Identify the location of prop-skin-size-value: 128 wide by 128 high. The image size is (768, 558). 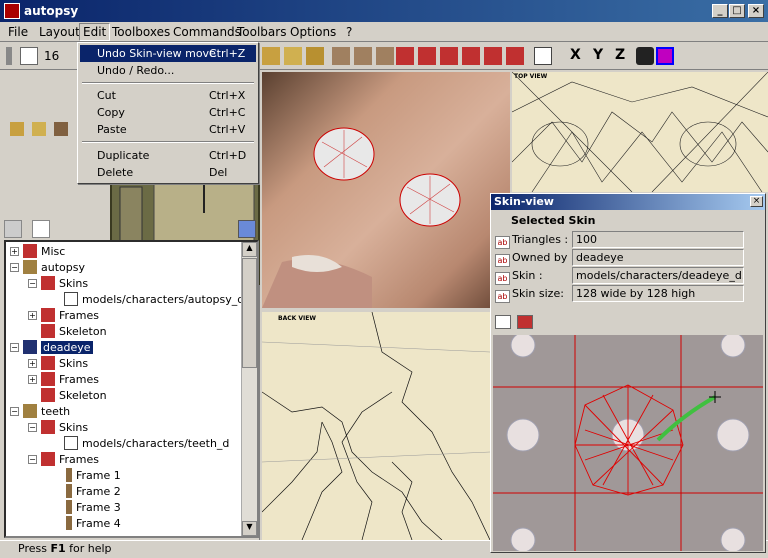
(658, 293).